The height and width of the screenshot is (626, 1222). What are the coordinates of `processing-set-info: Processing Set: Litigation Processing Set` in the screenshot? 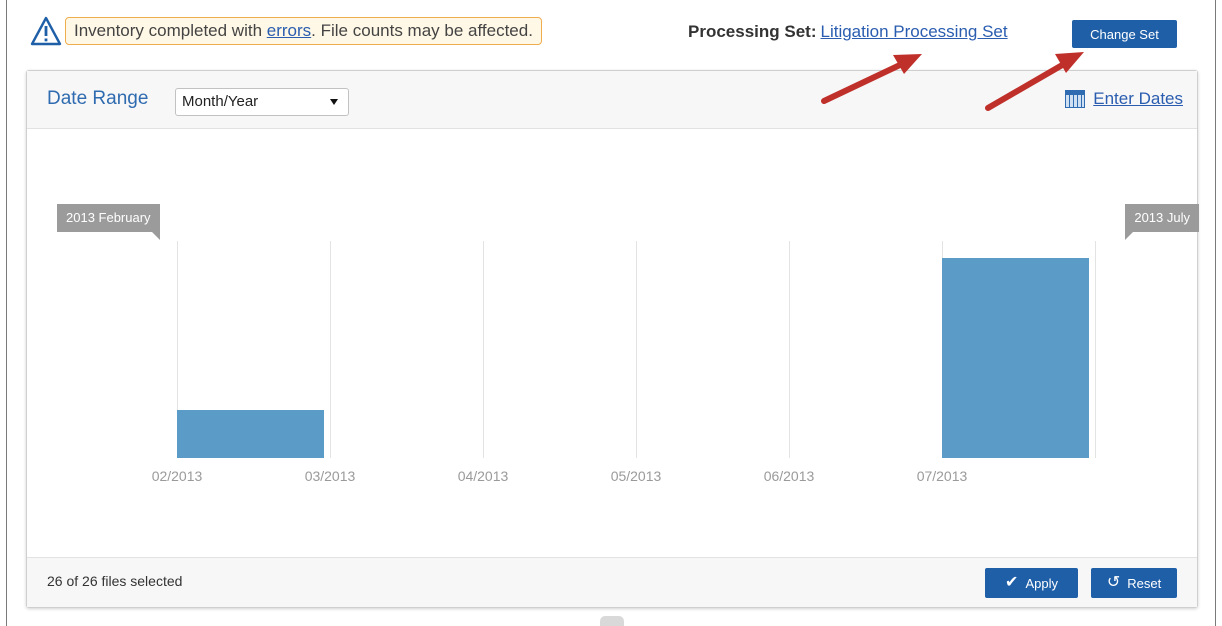 It's located at (848, 32).